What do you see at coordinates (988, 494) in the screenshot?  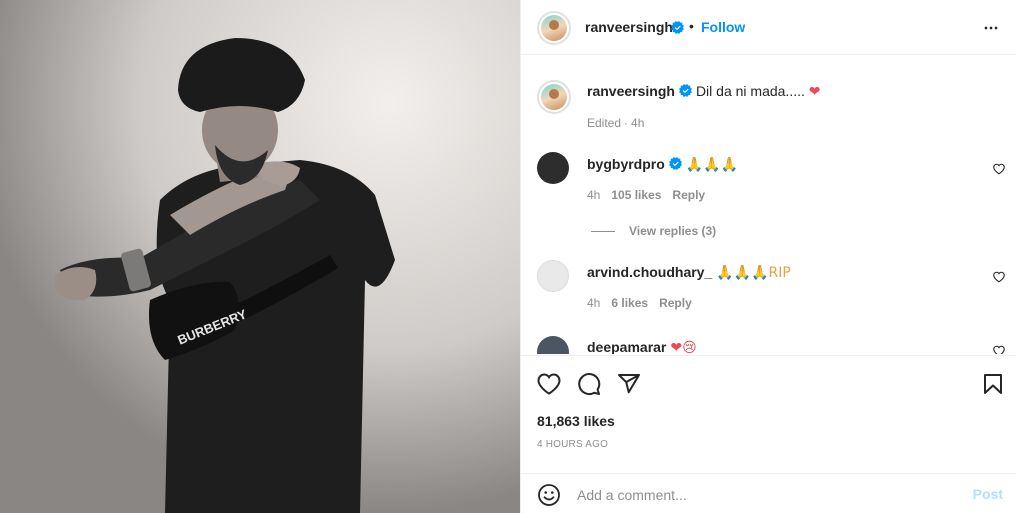 I see `post-button: Post` at bounding box center [988, 494].